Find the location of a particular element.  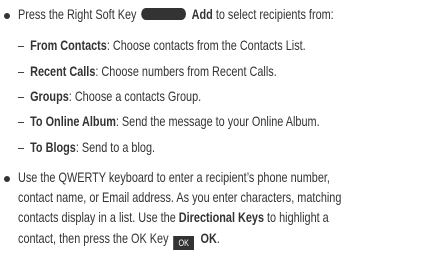

list-item-desc: : Choose a contacts Group. is located at coordinates (135, 96).